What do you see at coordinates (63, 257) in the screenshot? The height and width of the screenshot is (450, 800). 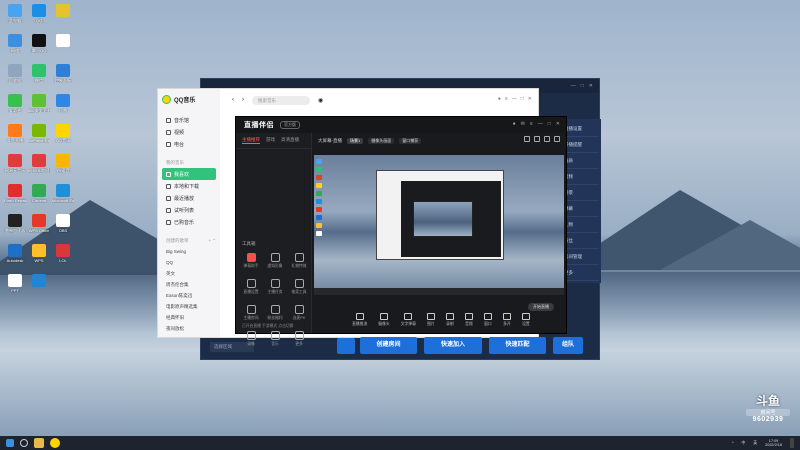 I see `desktop-icon: LOL` at bounding box center [63, 257].